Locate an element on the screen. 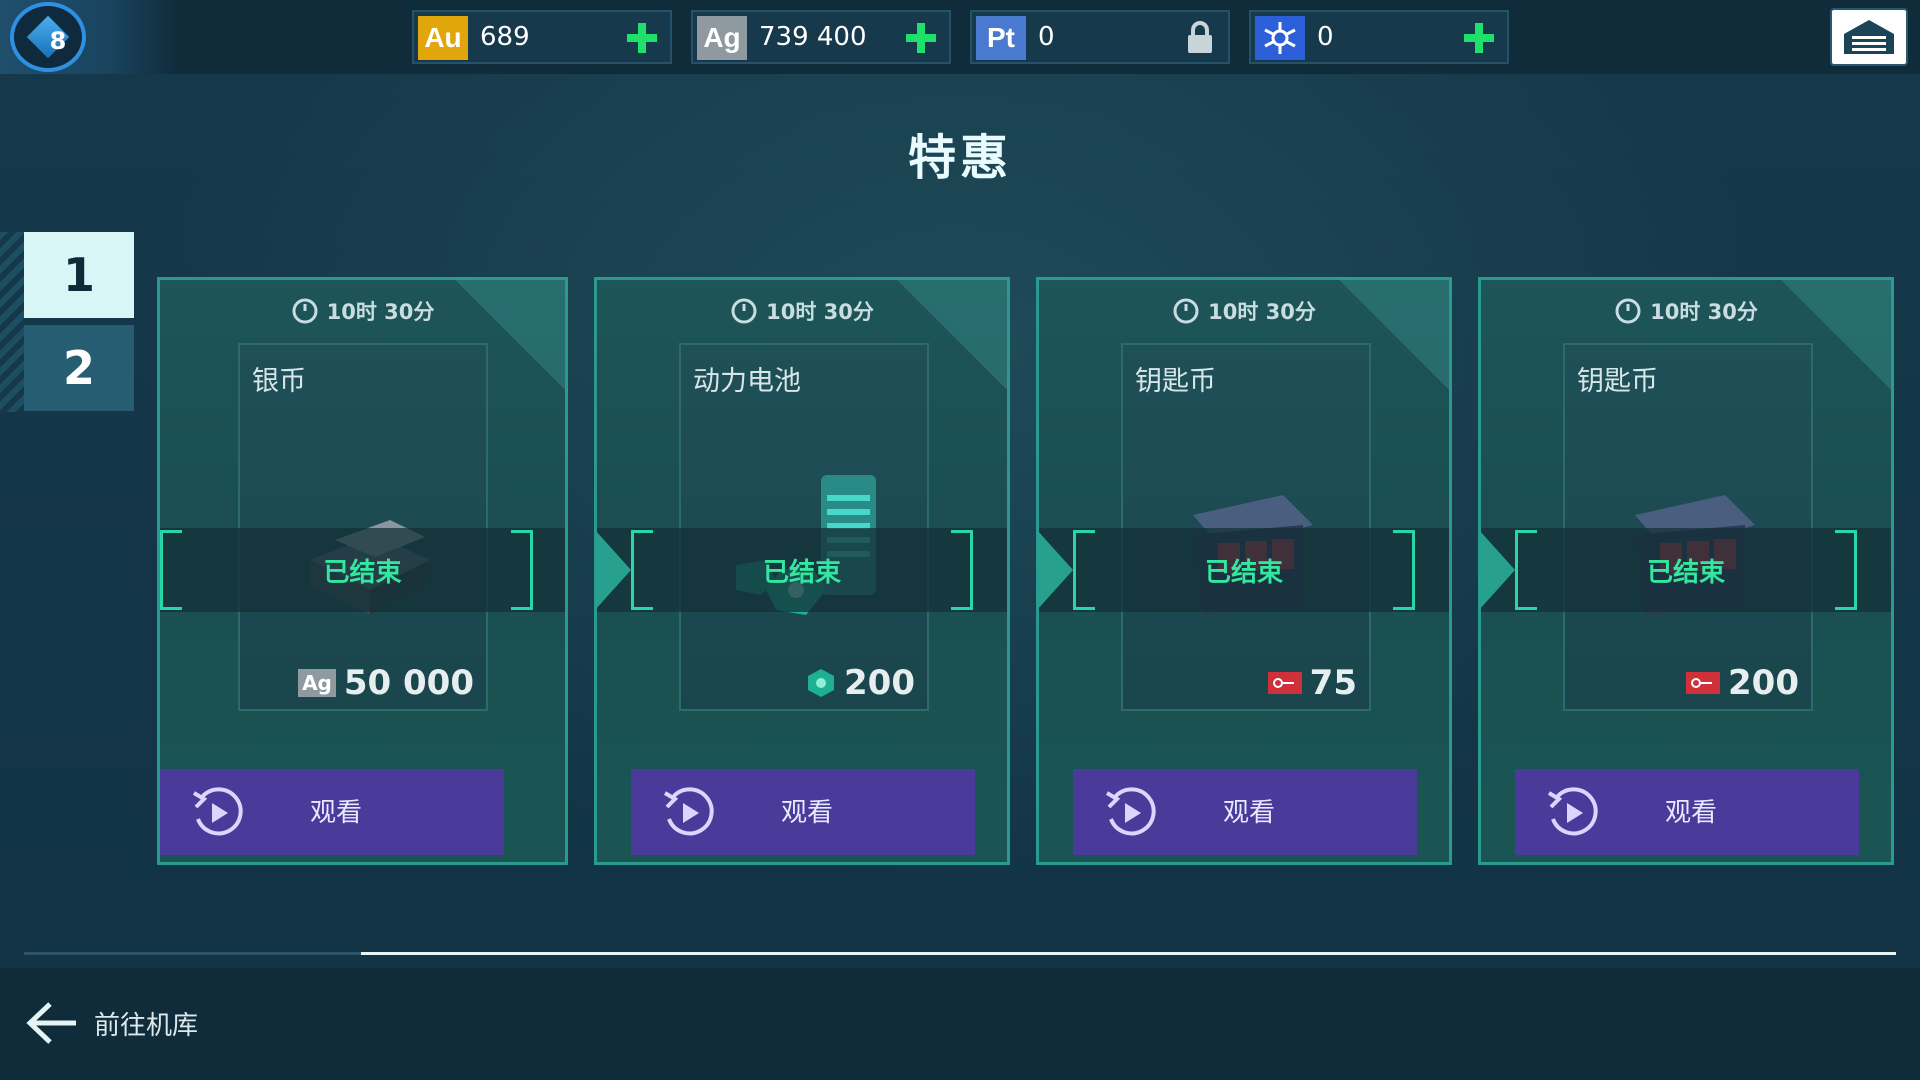 This screenshot has height=1080, width=1920. offer-card-2: 10时 30分 动力电池 200 已结束 观看 is located at coordinates (802, 571).